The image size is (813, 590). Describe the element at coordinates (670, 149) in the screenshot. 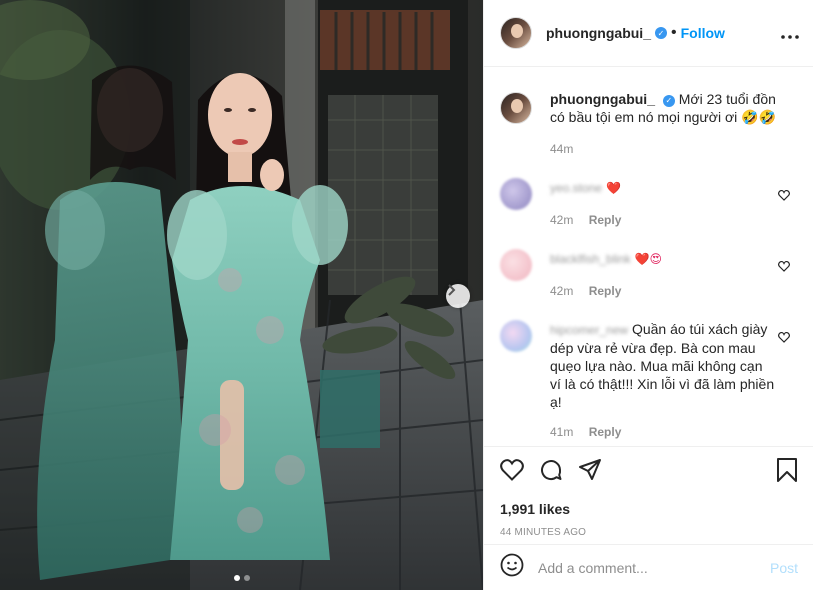

I see `caption-meta: 44m` at that location.